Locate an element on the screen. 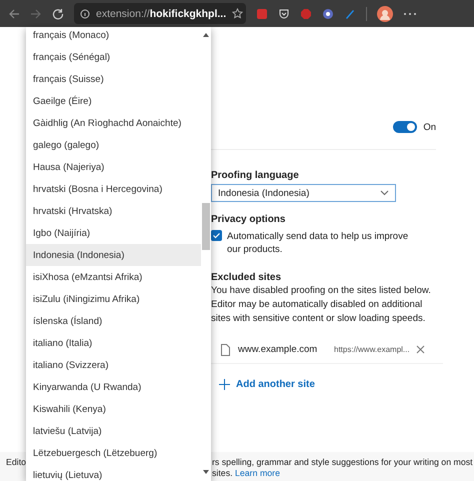 This screenshot has width=474, height=481. language-option: français (Suisse) is located at coordinates (113, 79).